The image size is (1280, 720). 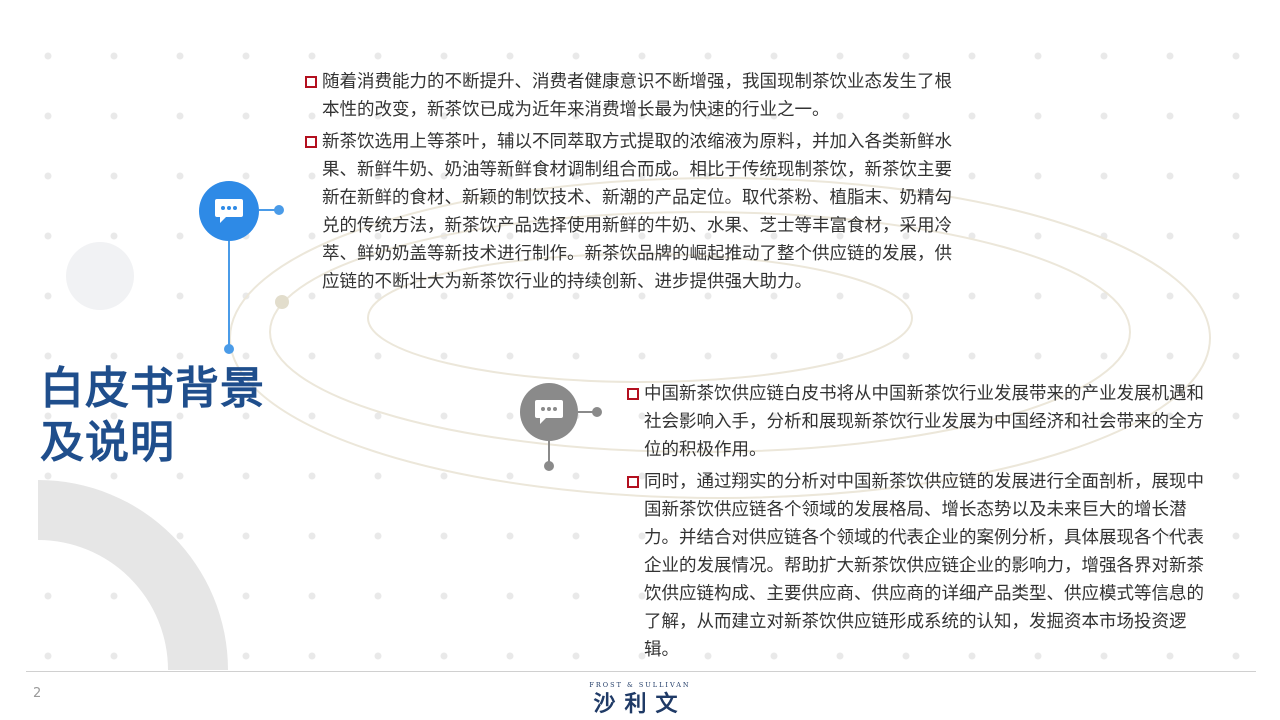 What do you see at coordinates (549, 412) in the screenshot?
I see `chat-bubble-icon` at bounding box center [549, 412].